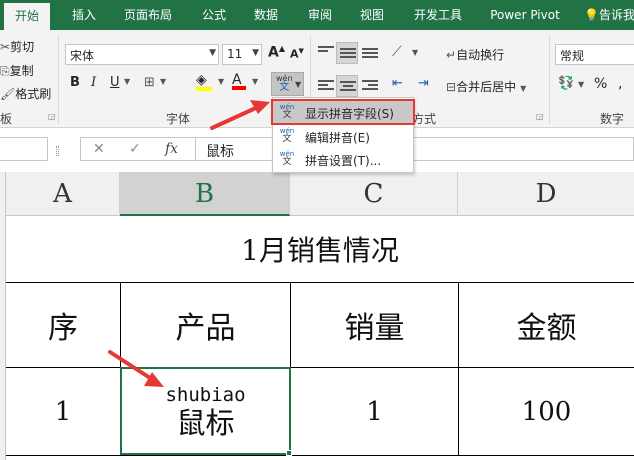  I want to click on lightbulb-icon: 💡, so click(591, 15).